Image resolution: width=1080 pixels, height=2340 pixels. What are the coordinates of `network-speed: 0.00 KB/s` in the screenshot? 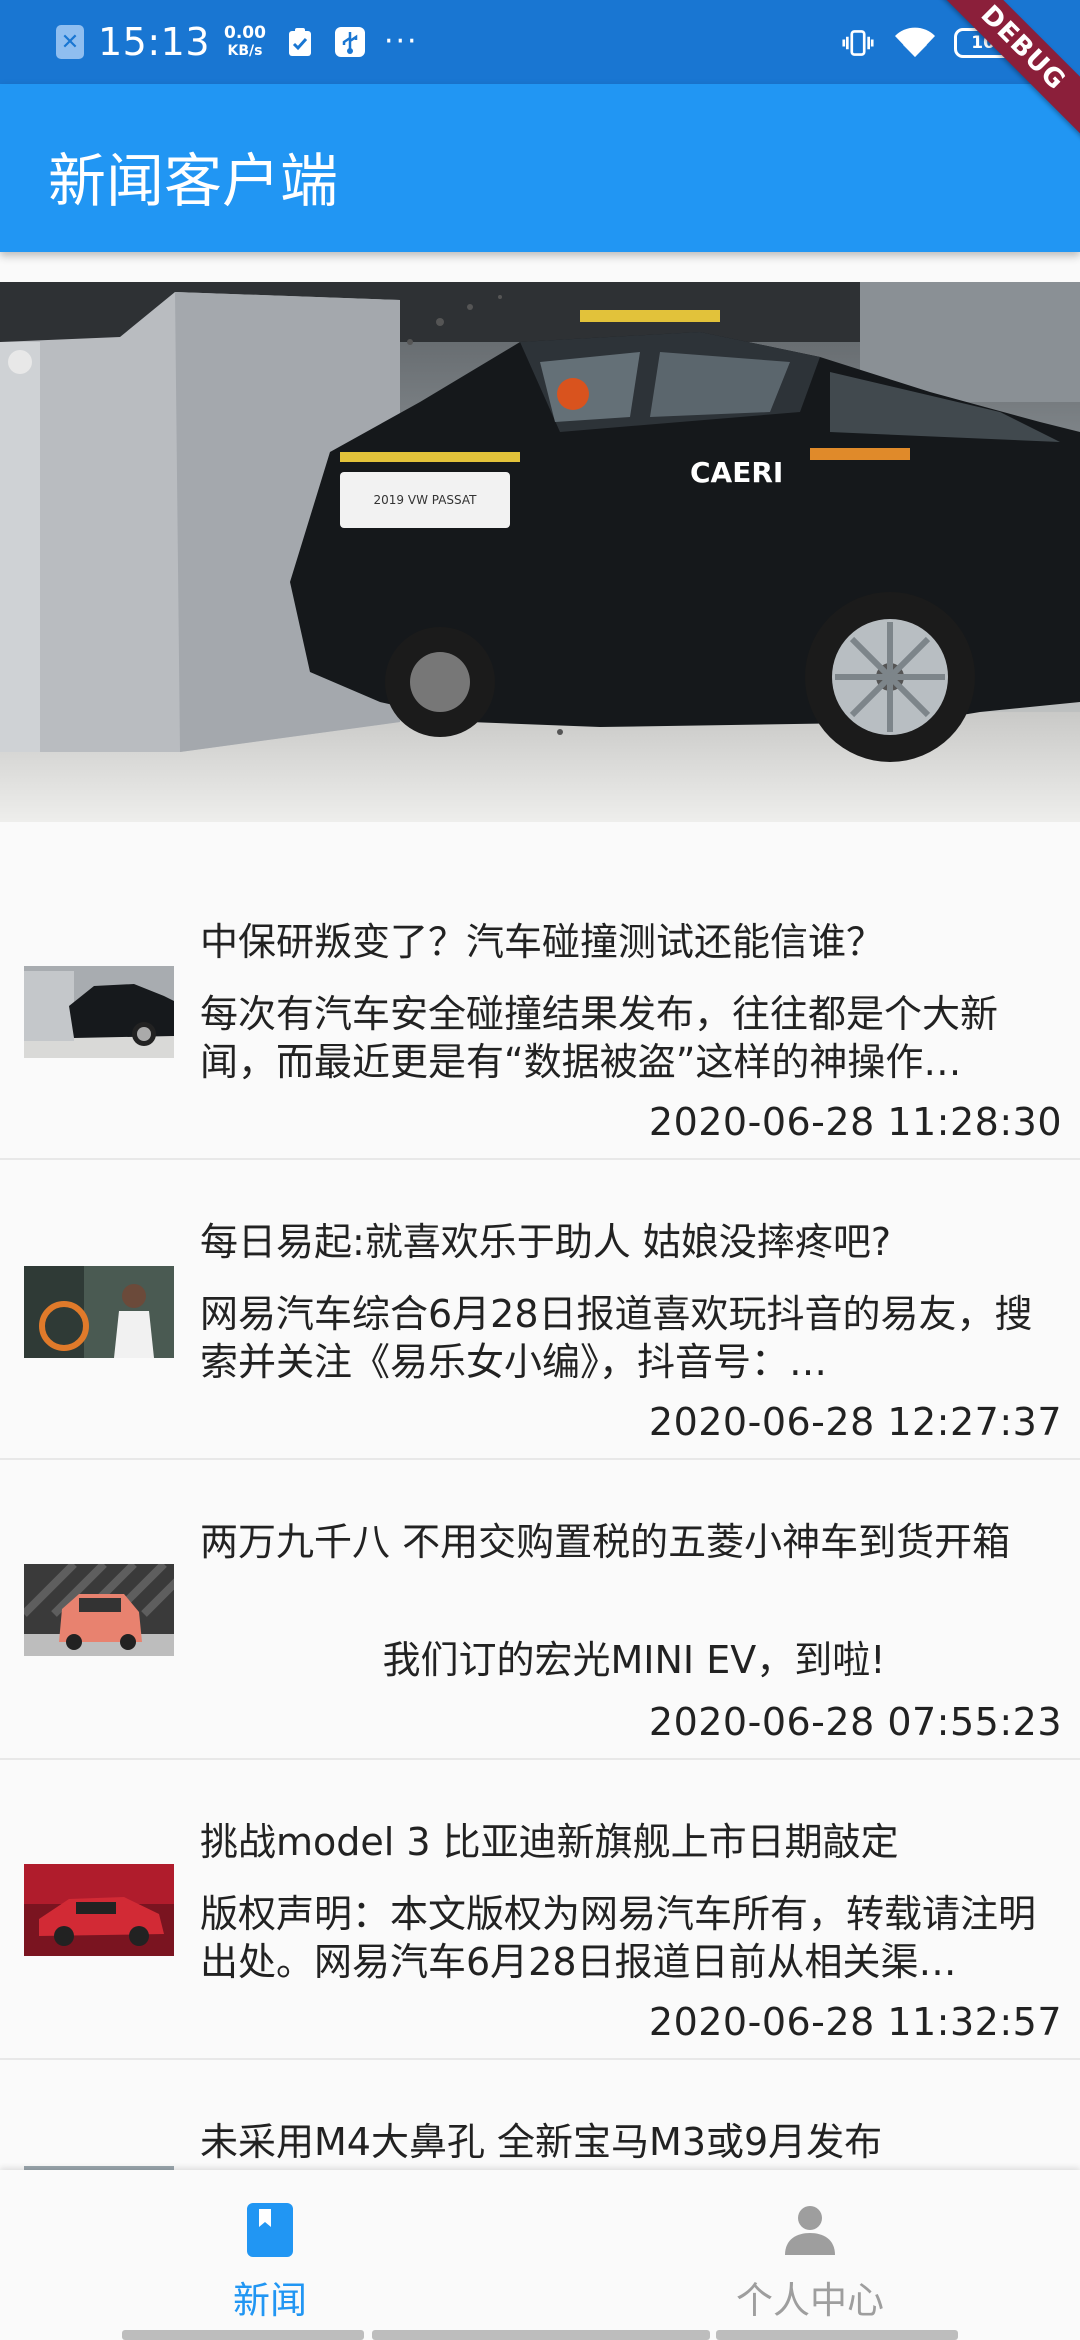 It's located at (245, 42).